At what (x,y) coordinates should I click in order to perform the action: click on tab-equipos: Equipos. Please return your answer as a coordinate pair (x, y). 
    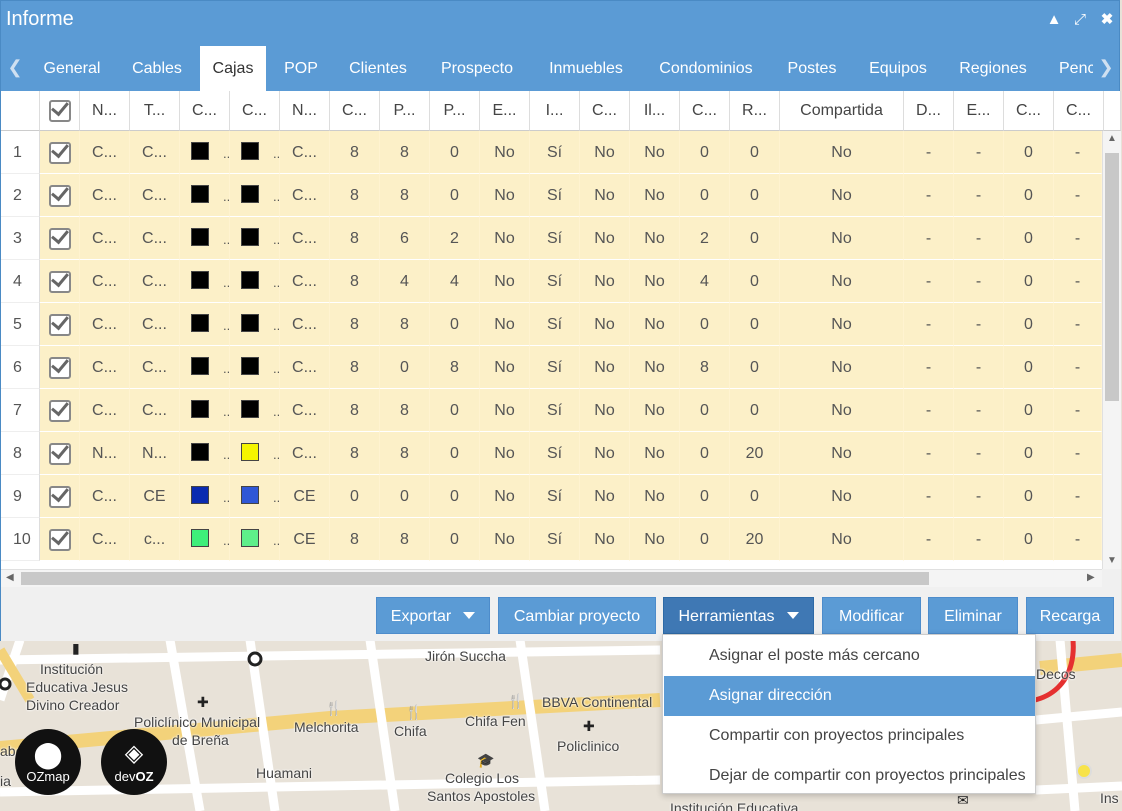
    Looking at the image, I should click on (898, 68).